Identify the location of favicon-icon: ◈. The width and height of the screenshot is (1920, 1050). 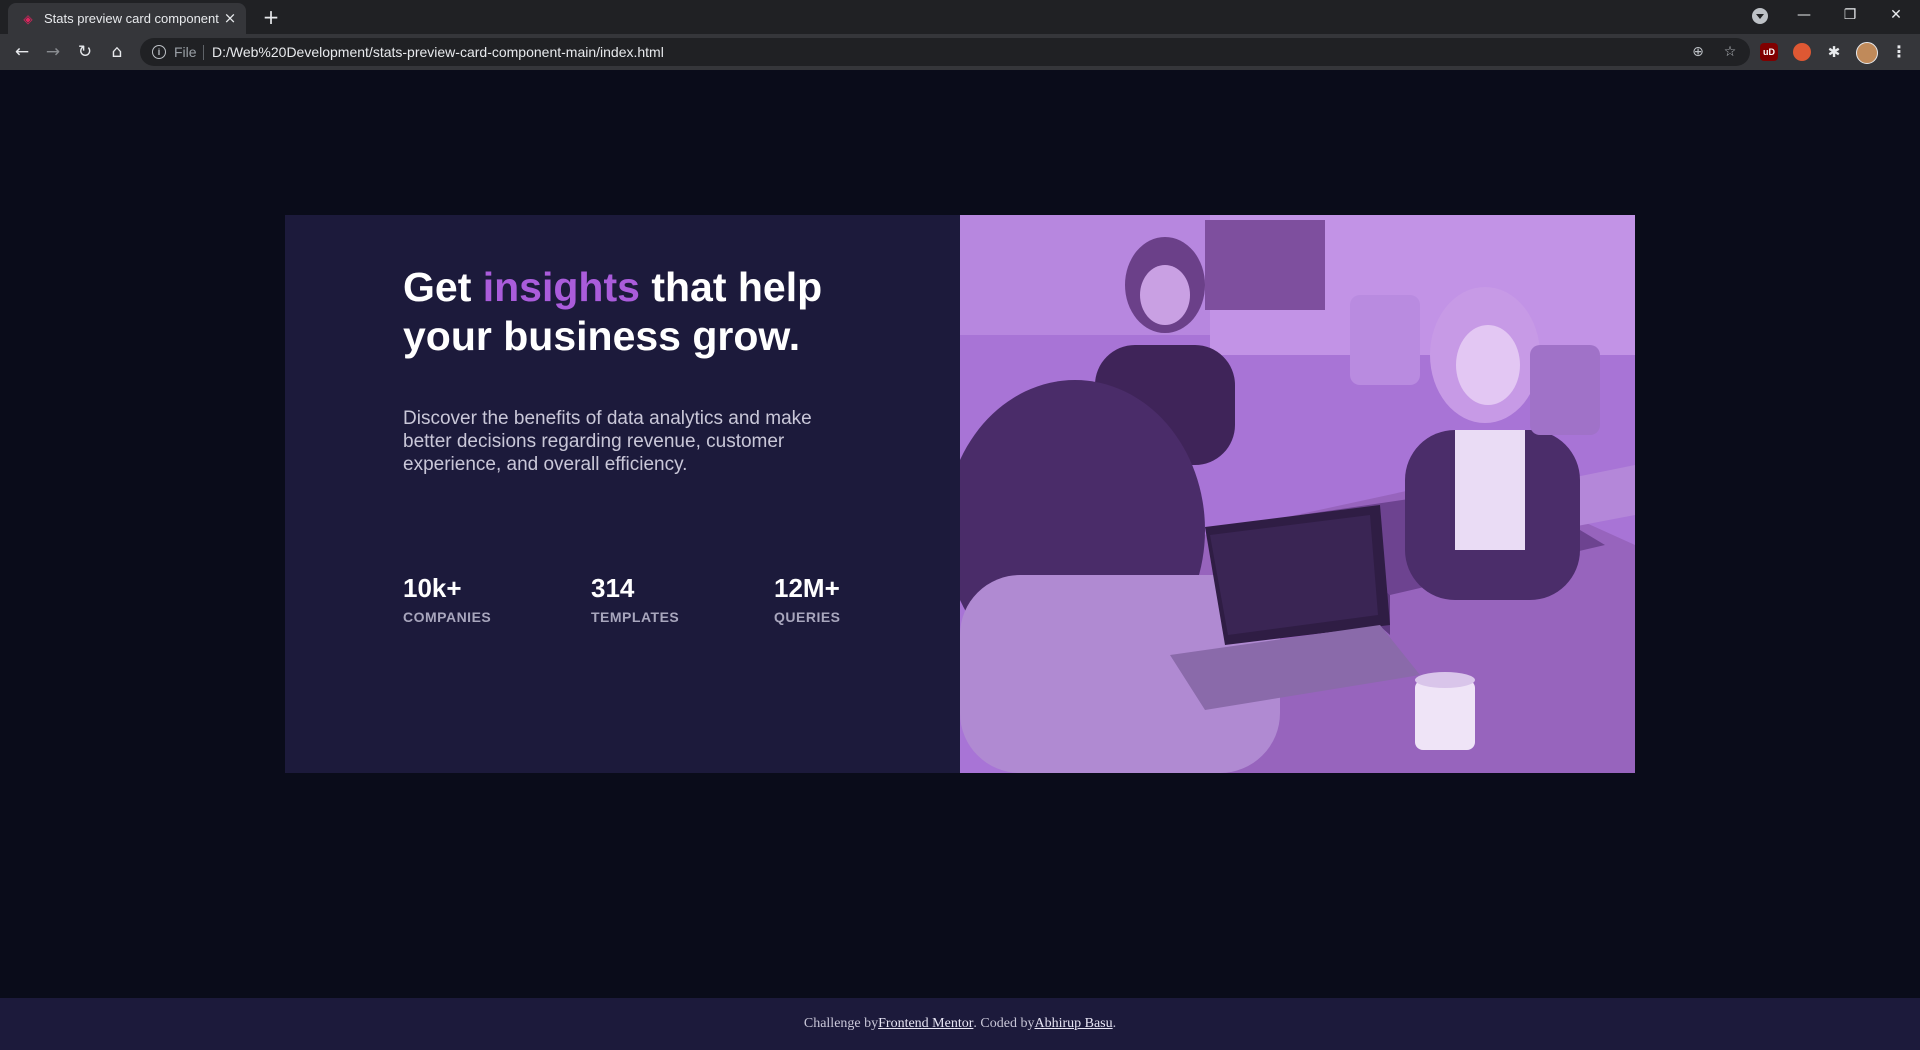
(28, 18).